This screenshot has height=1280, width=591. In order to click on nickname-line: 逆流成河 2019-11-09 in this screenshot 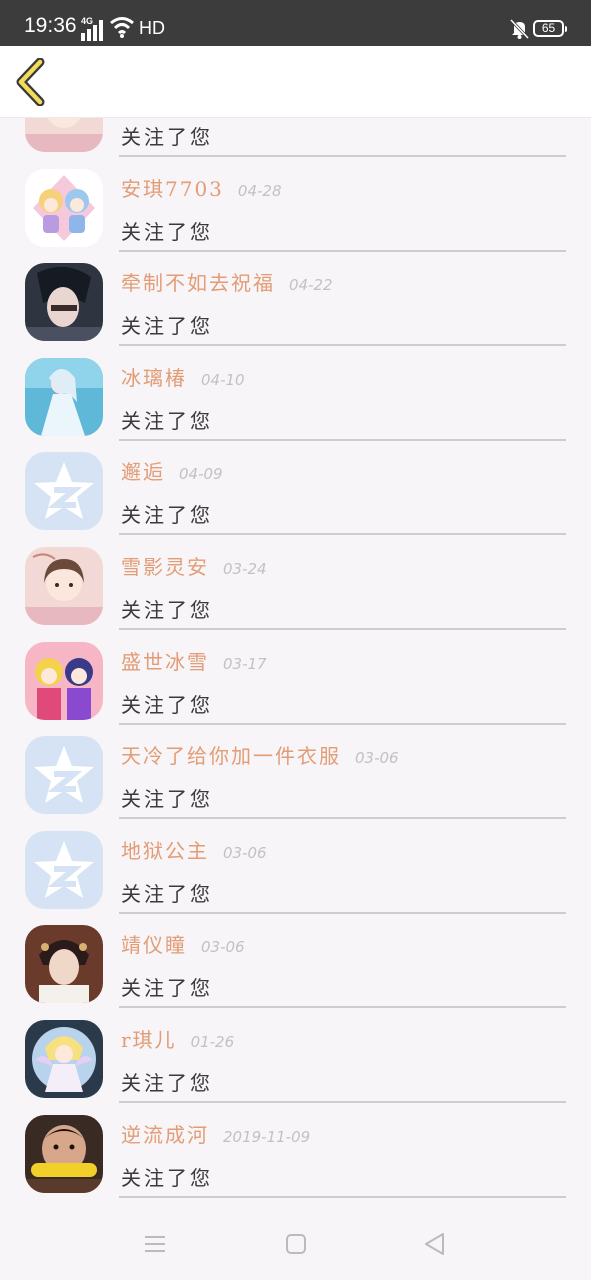, I will do `click(215, 1133)`.